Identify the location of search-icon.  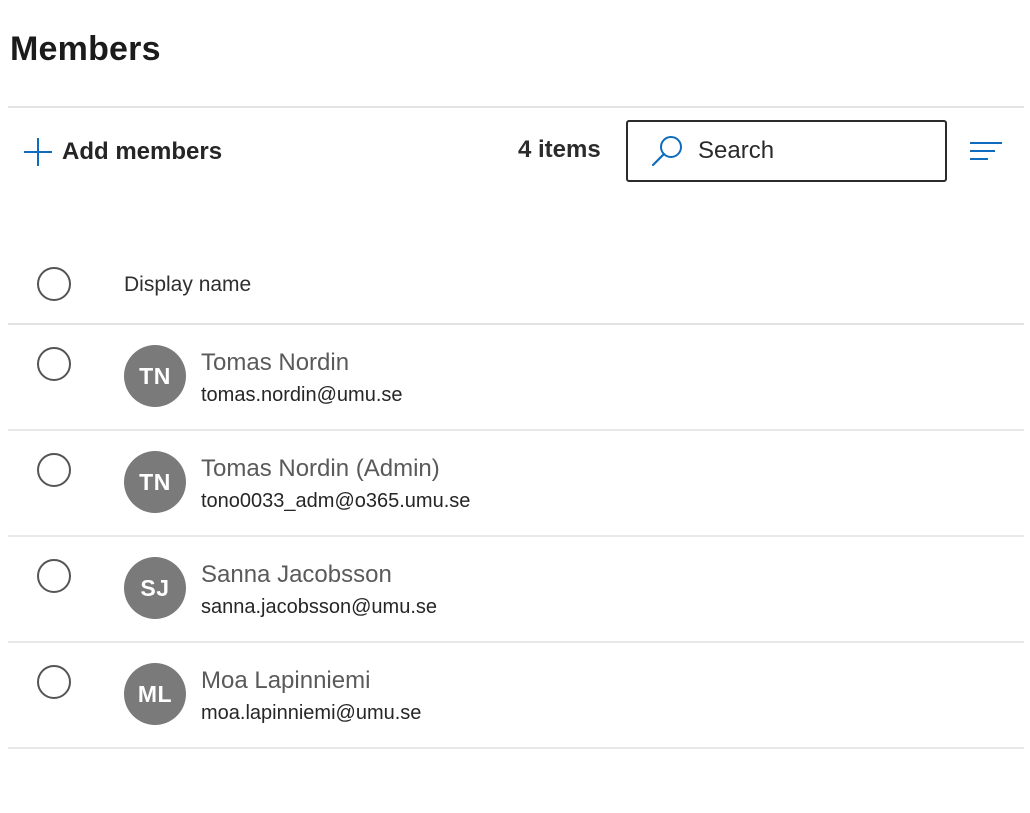
(666, 151).